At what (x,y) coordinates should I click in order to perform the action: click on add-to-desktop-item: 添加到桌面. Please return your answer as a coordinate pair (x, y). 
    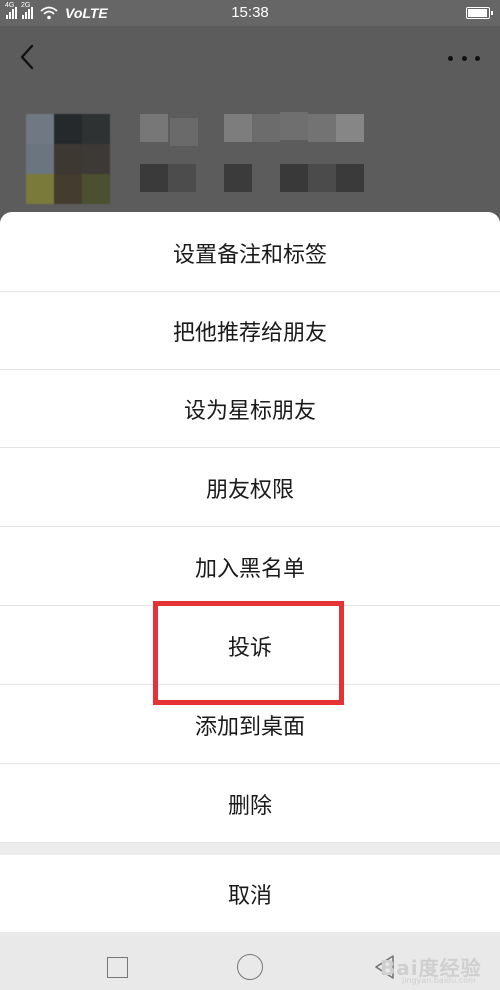
    Looking at the image, I should click on (250, 725).